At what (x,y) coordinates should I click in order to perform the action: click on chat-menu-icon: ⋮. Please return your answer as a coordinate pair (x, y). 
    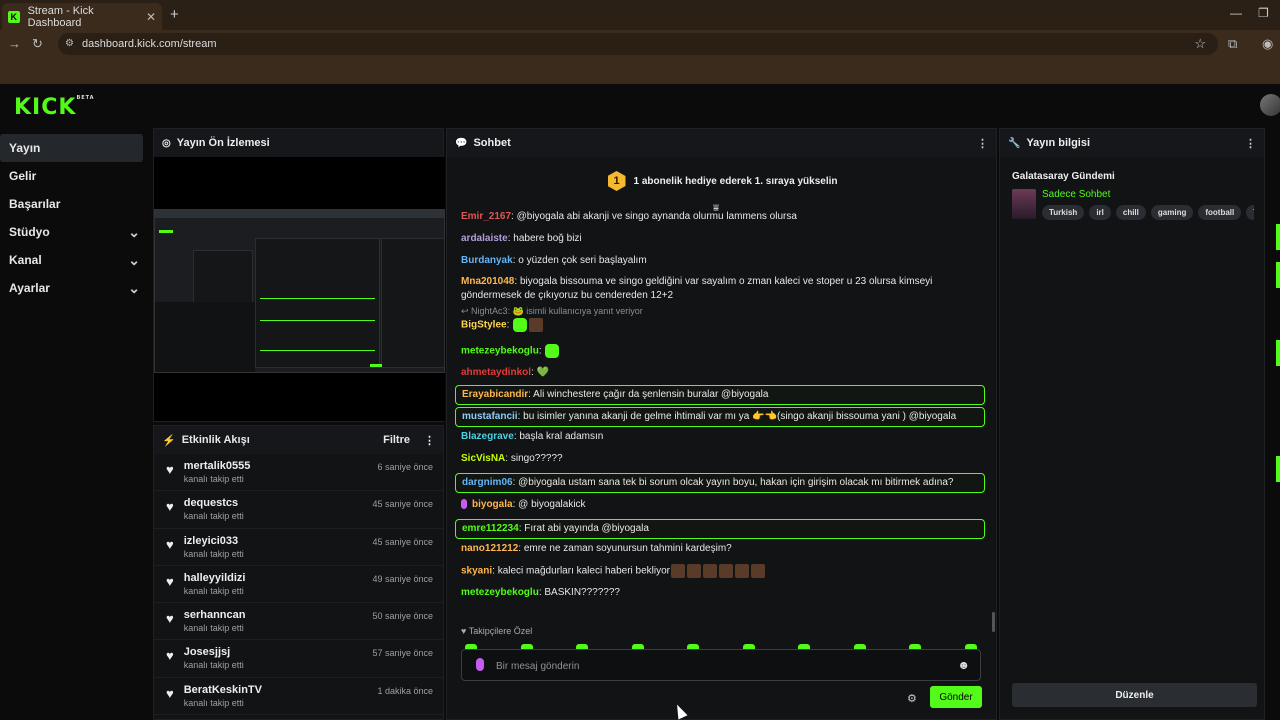
    Looking at the image, I should click on (982, 143).